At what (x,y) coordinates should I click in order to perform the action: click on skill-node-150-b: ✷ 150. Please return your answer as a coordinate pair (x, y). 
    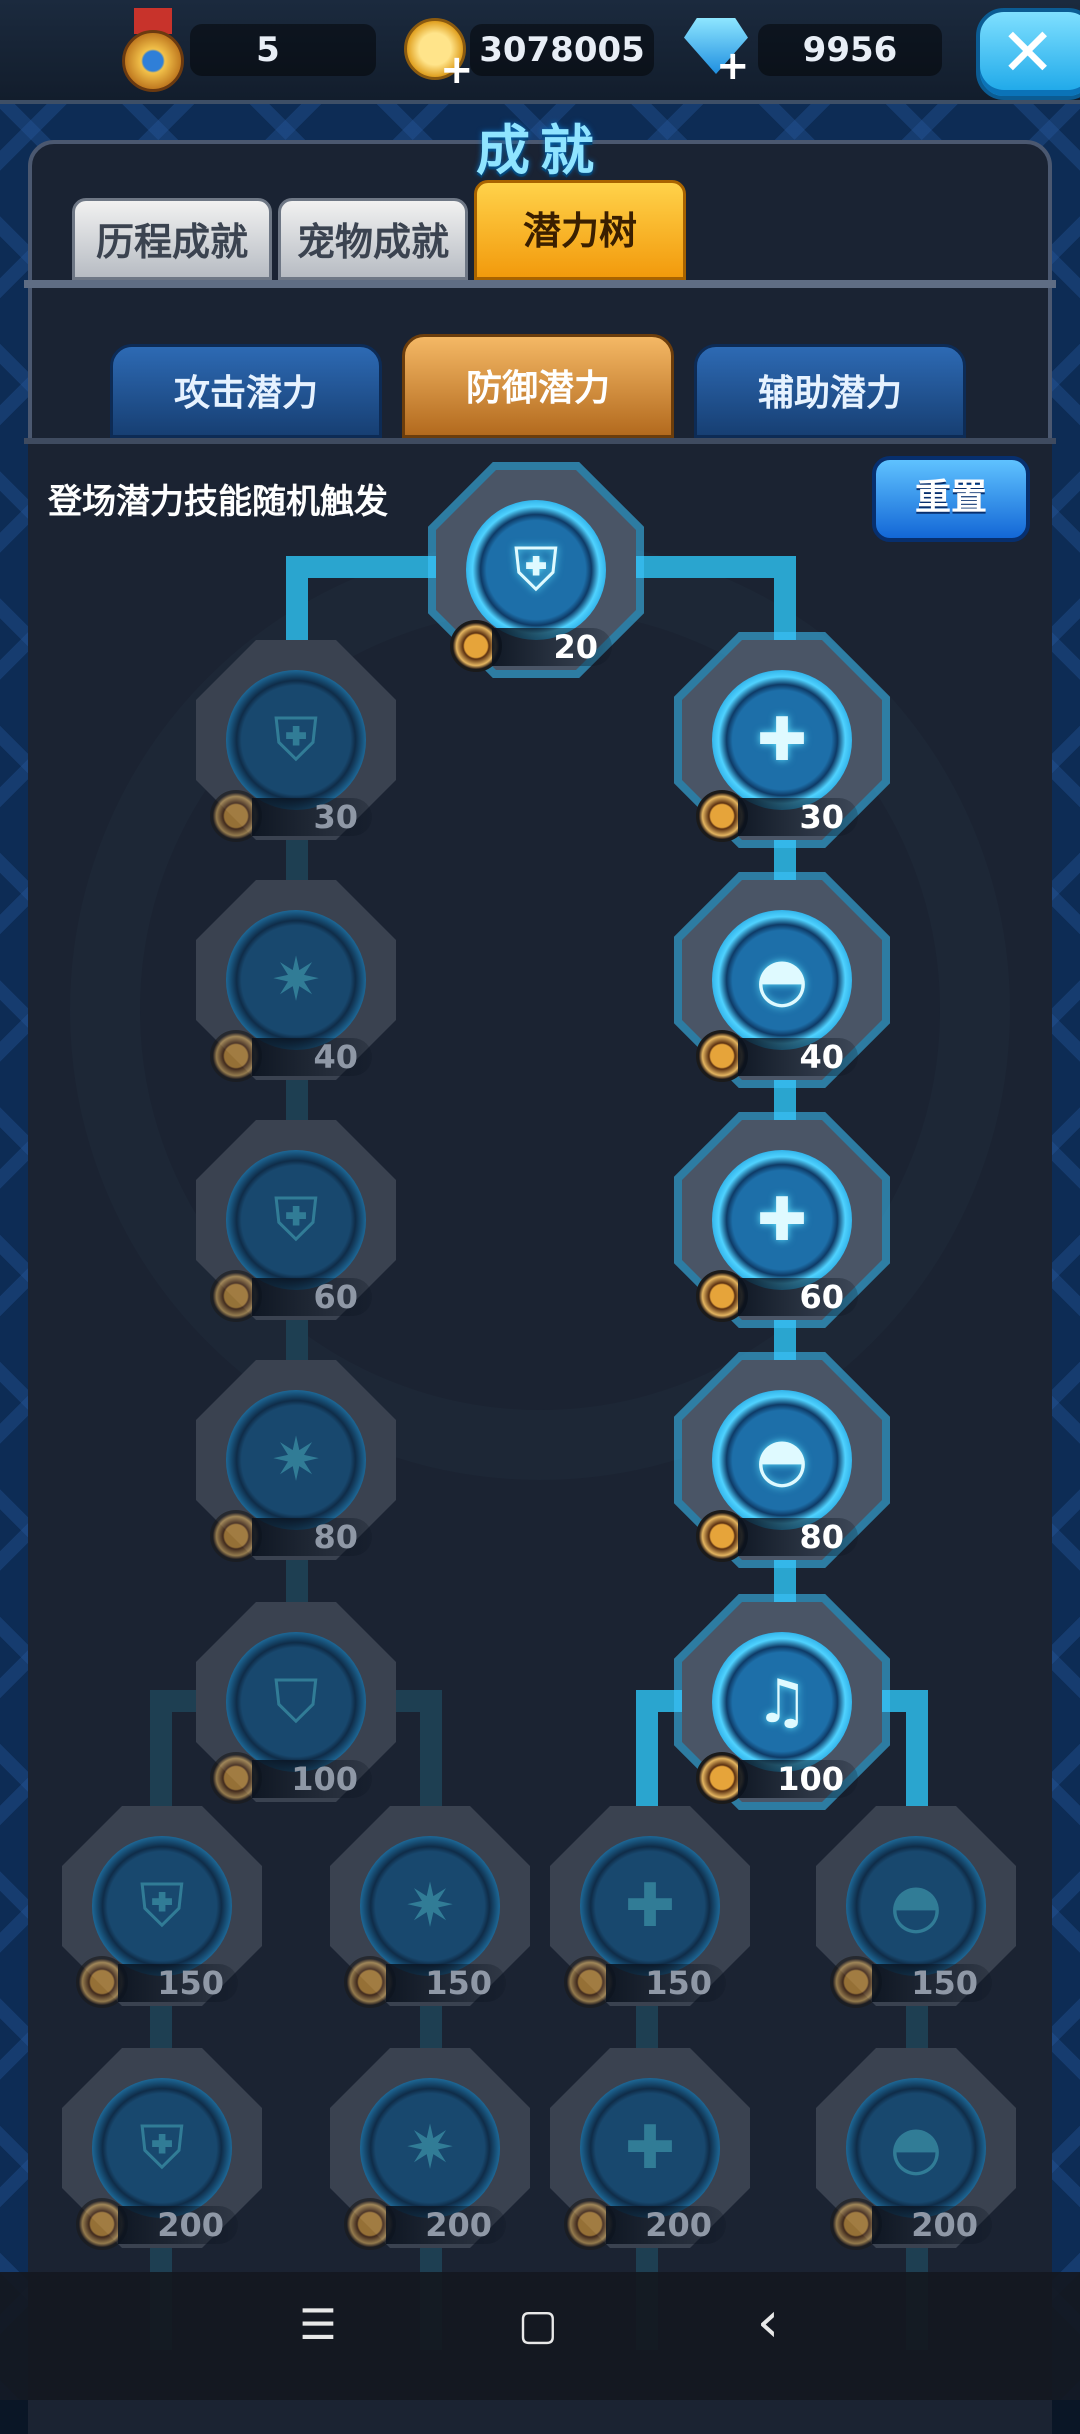
    Looking at the image, I should click on (430, 1907).